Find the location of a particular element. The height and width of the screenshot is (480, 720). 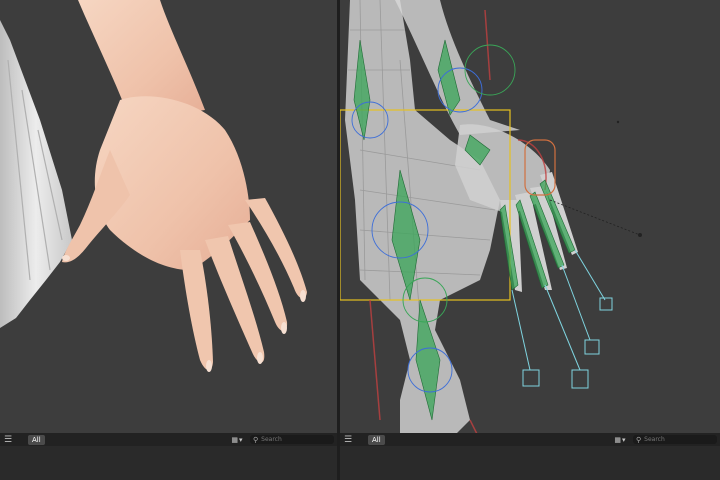

cloth-mesh is located at coordinates (36, 174).